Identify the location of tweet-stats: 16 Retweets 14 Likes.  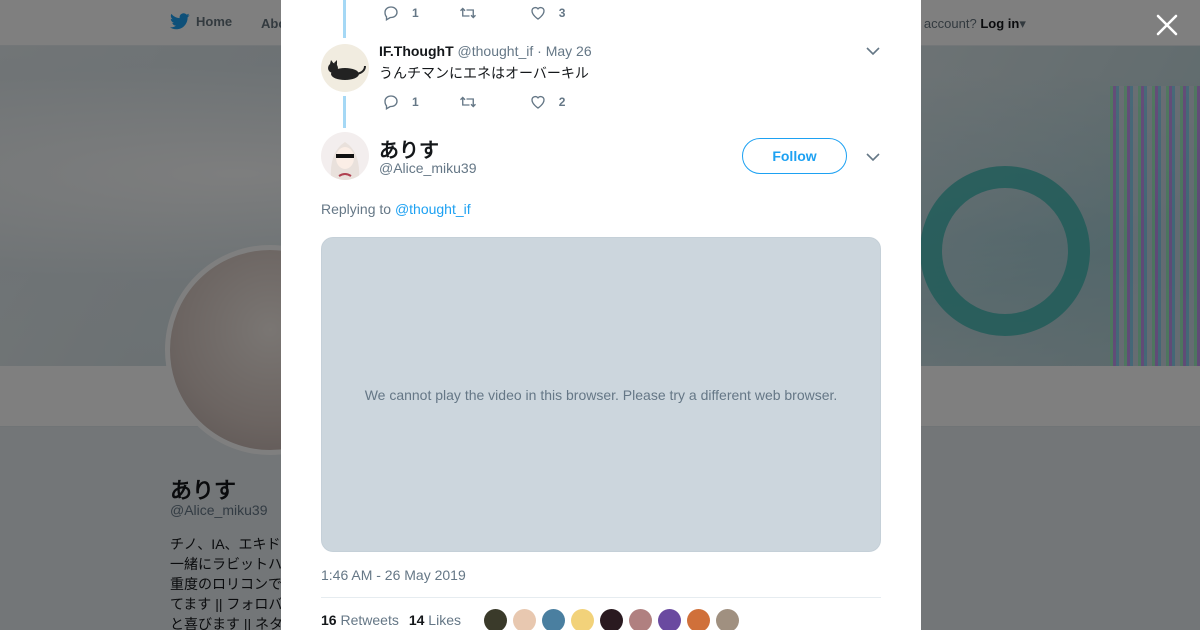
(391, 620).